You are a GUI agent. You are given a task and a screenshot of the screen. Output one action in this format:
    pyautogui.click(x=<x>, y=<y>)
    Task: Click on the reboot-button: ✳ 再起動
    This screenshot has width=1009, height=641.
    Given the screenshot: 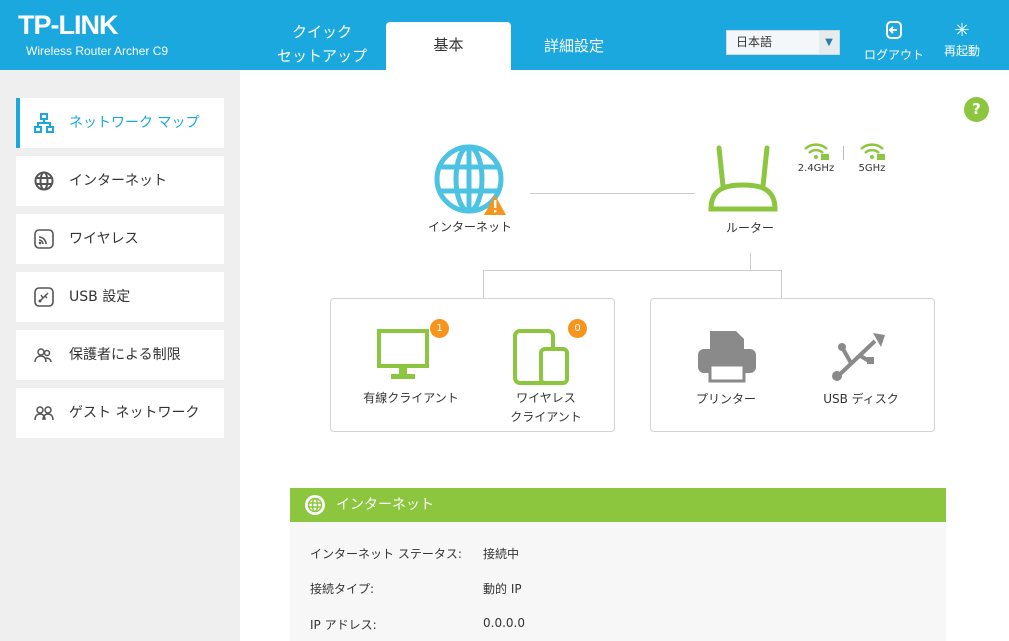 What is the action you would take?
    pyautogui.click(x=962, y=39)
    